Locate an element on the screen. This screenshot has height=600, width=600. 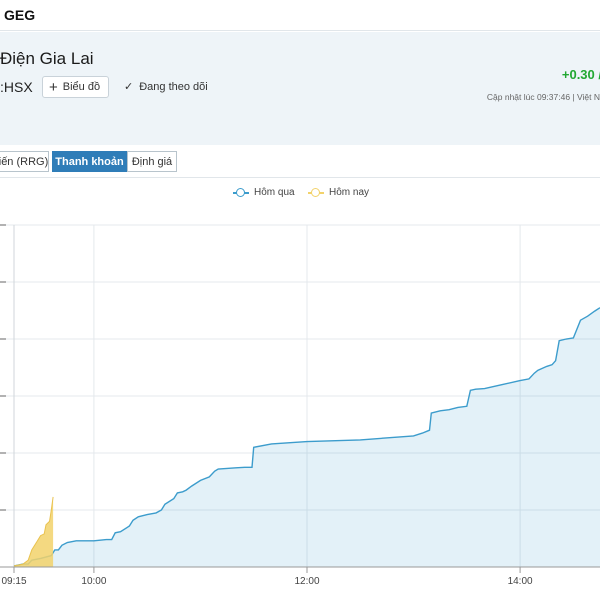
top-bar: GEG is located at coordinates (300, 15).